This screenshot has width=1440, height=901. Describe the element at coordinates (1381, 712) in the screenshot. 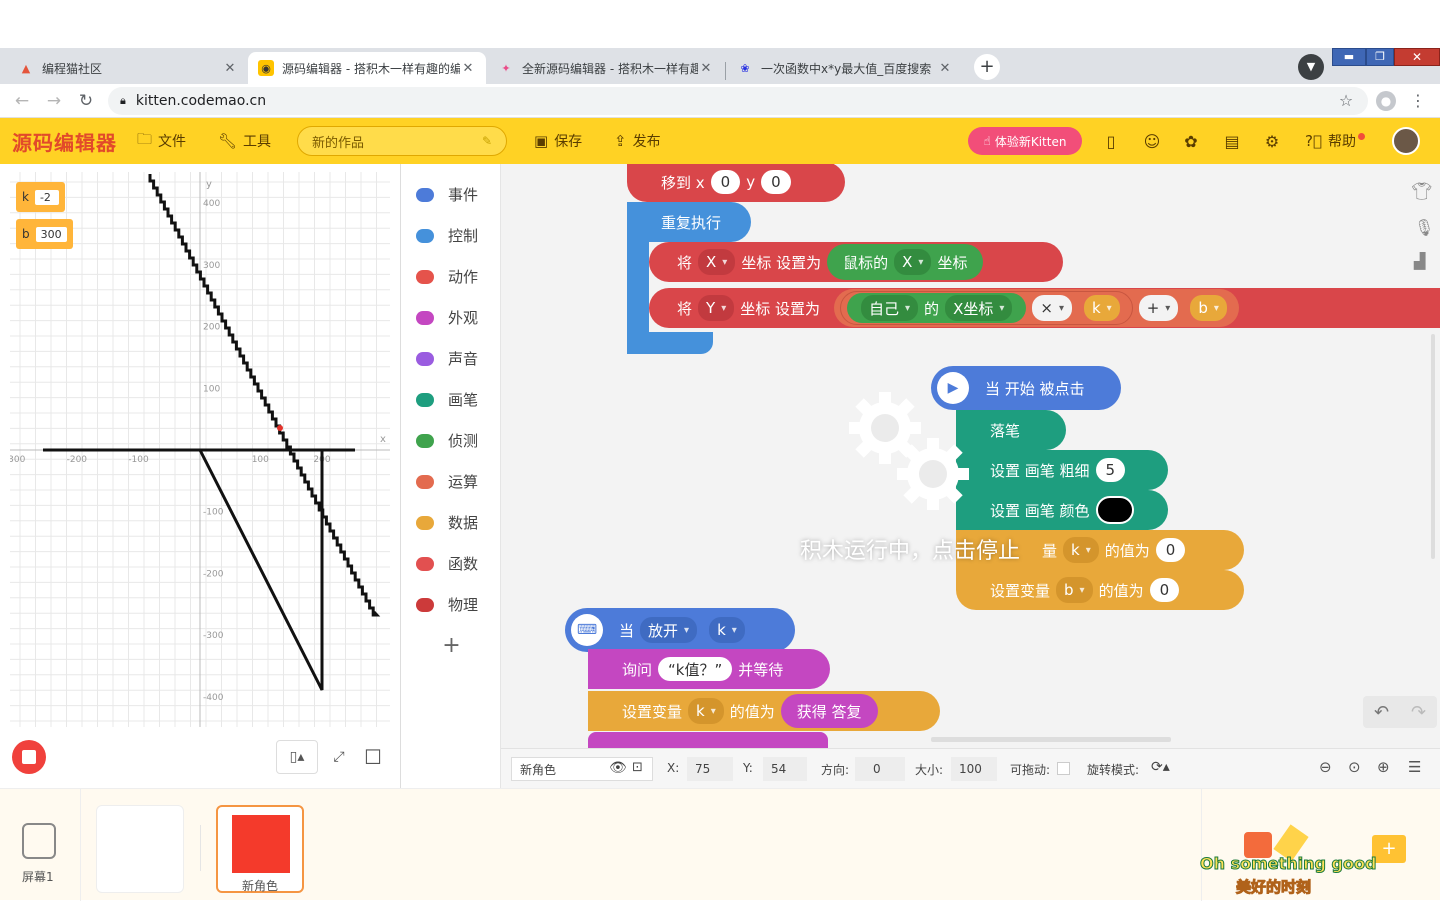

I see `undo-icon: ↶` at that location.